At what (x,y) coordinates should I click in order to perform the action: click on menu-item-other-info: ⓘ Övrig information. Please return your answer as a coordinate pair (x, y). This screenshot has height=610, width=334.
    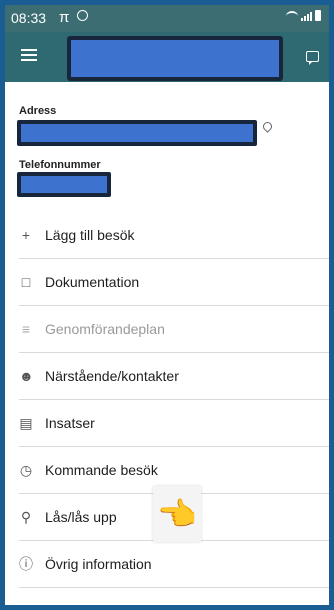
    Looking at the image, I should click on (174, 564).